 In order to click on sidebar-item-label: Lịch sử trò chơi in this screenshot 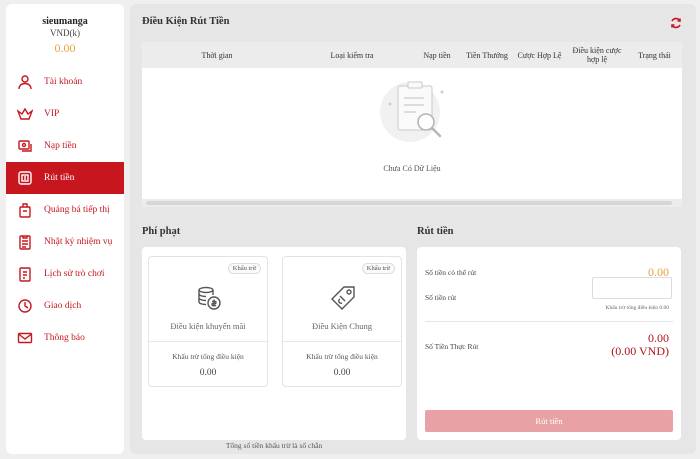, I will do `click(74, 274)`.